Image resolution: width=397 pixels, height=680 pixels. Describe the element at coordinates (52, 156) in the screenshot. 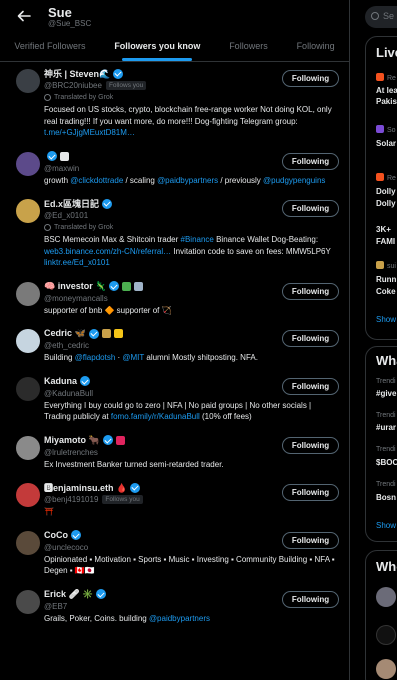

I see `verified-badge-icon` at that location.